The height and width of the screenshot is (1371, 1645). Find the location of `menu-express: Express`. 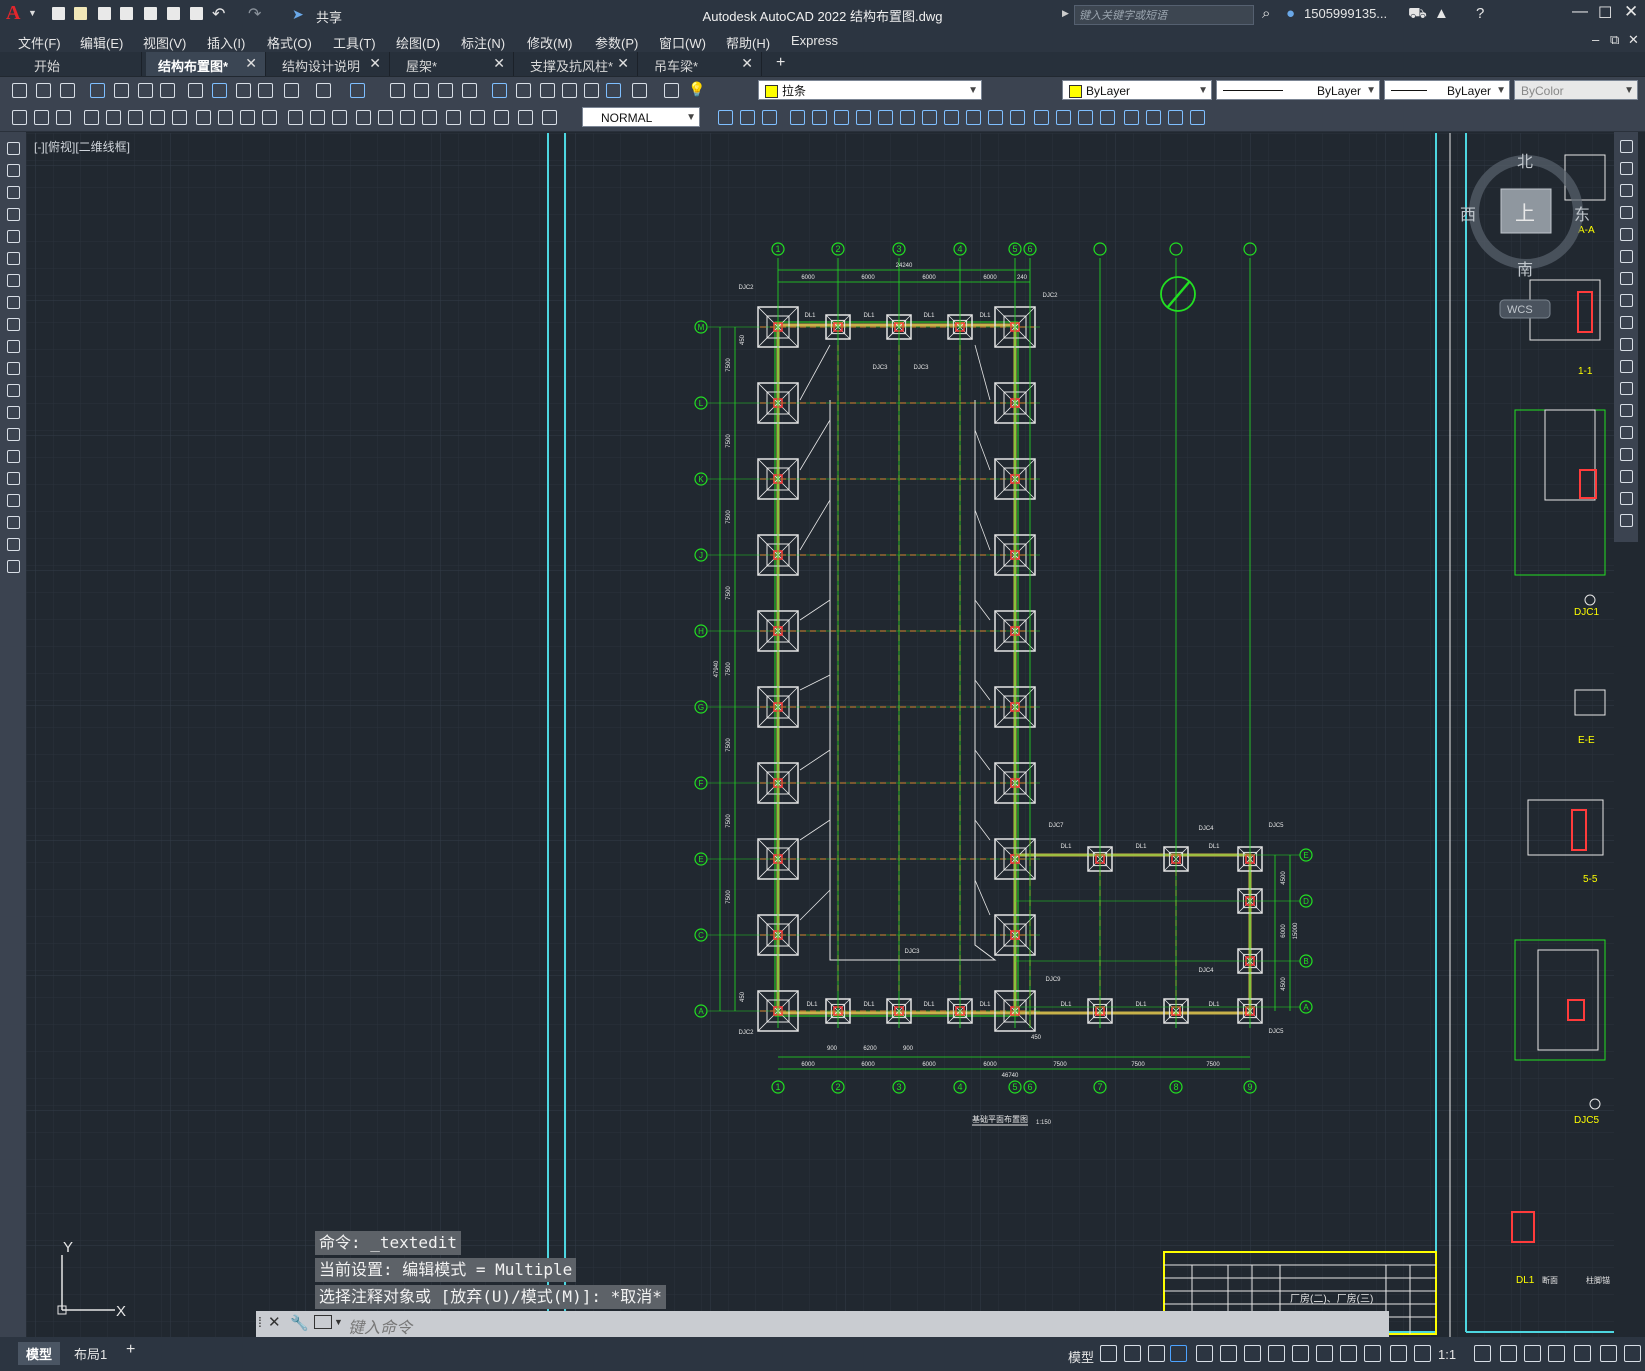

menu-express: Express is located at coordinates (814, 40).